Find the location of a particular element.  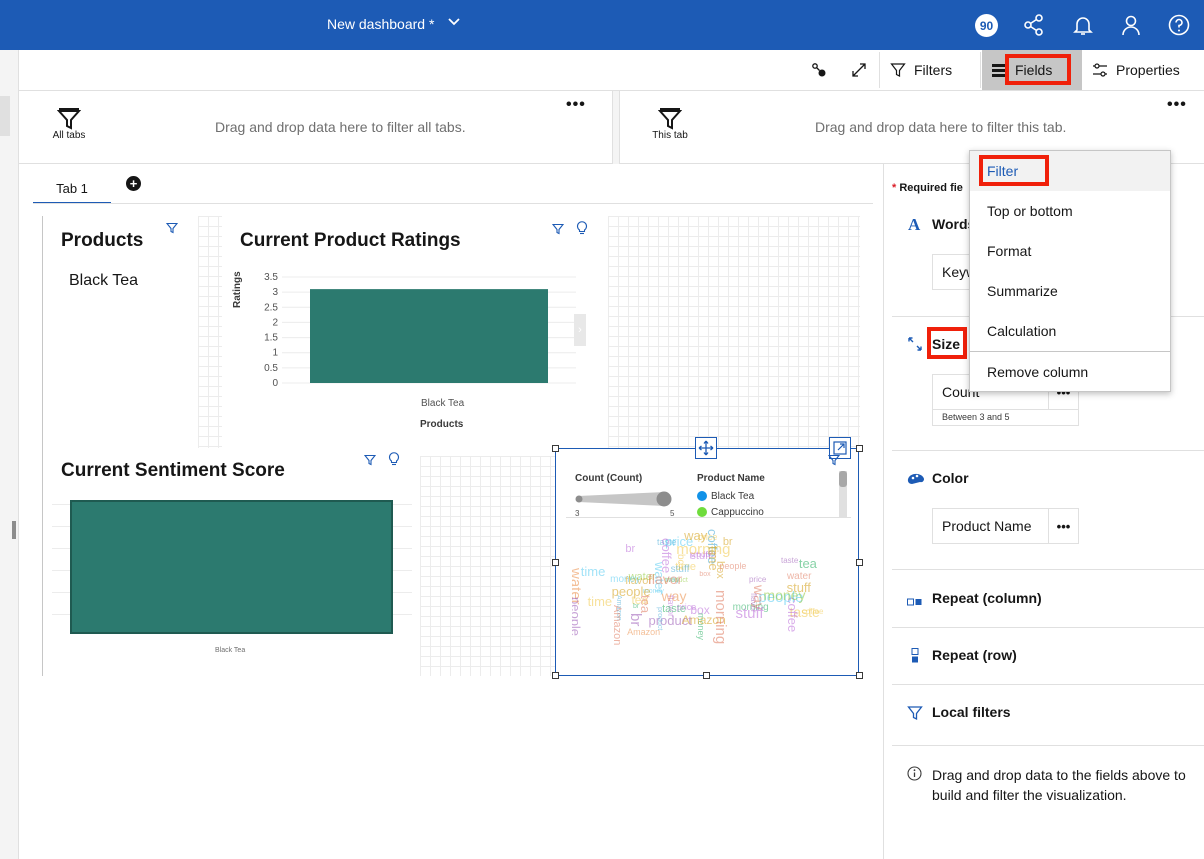

toolbar-divider is located at coordinates (980, 70).